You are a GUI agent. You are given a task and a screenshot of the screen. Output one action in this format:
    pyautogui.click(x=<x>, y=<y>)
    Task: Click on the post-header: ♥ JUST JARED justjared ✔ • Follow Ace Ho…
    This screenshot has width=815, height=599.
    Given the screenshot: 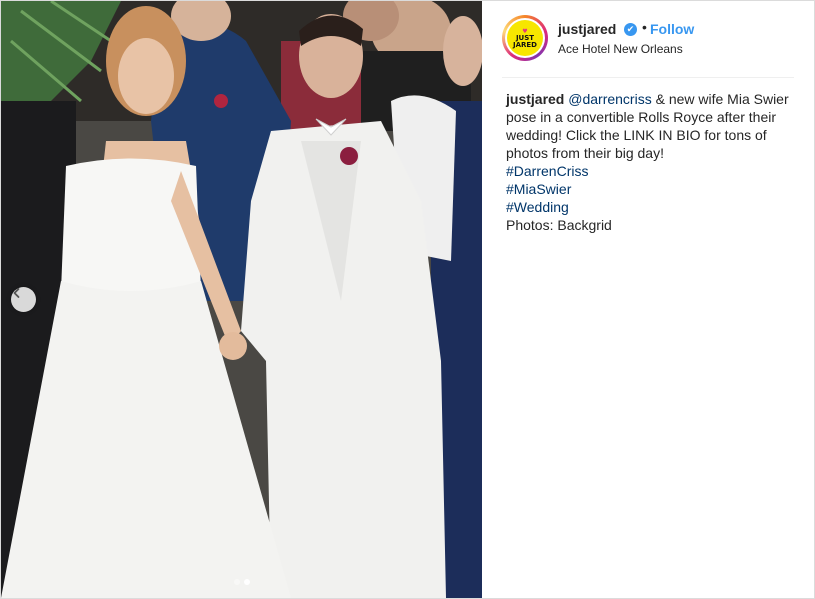 What is the action you would take?
    pyautogui.click(x=648, y=39)
    